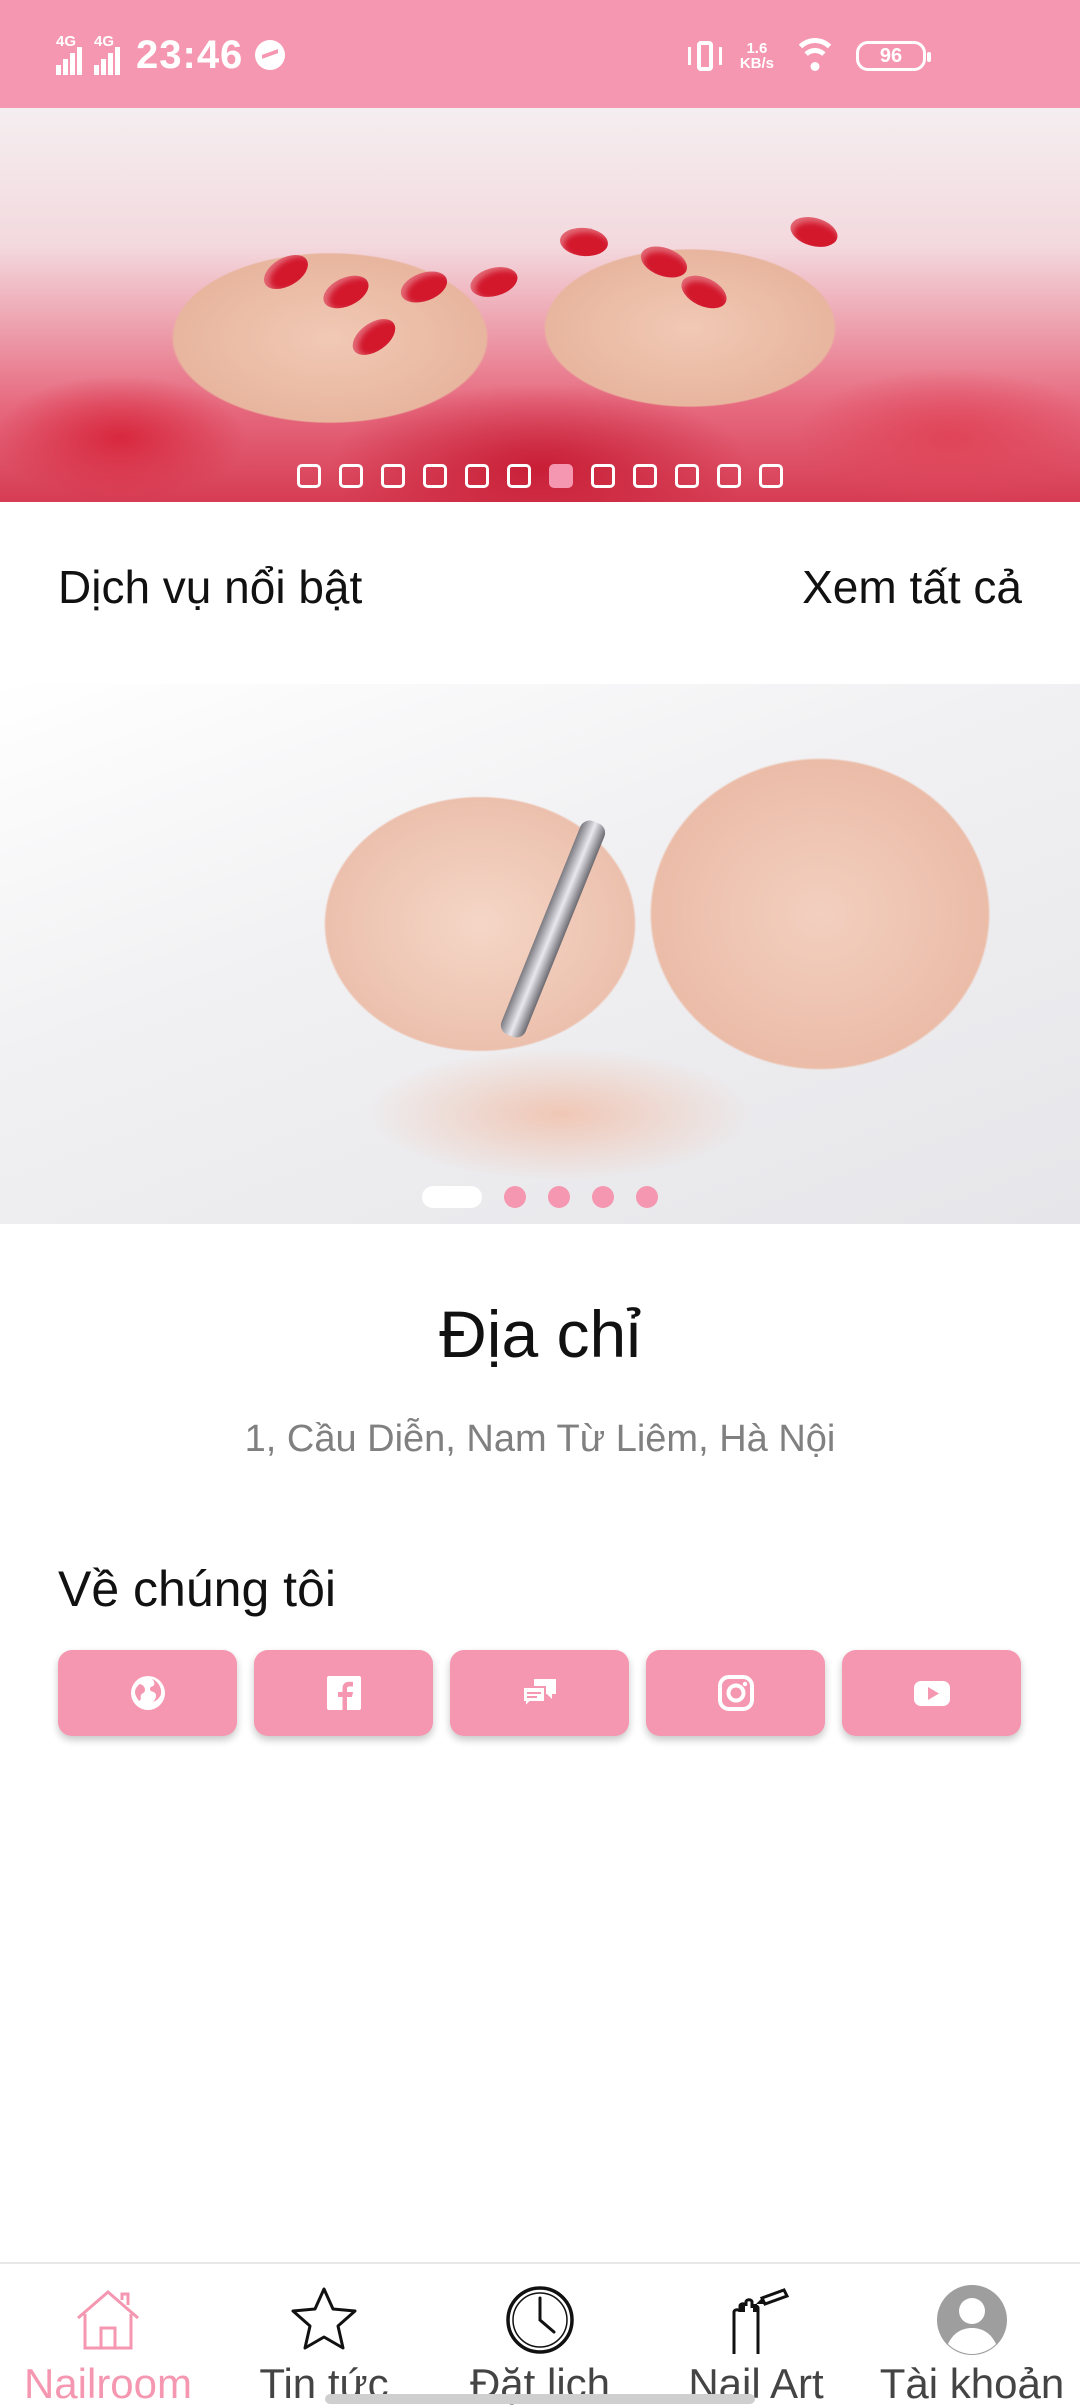 The width and height of the screenshot is (1080, 2408). What do you see at coordinates (540, 1334) in the screenshot?
I see `address-title: Địa chỉ` at bounding box center [540, 1334].